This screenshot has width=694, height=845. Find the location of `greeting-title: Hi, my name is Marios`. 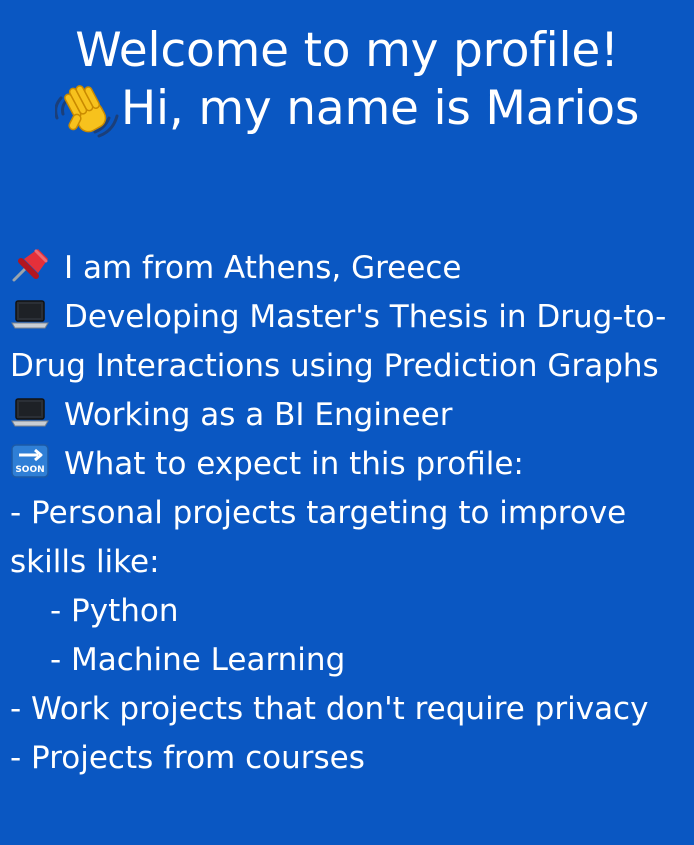

greeting-title: Hi, my name is Marios is located at coordinates (347, 109).